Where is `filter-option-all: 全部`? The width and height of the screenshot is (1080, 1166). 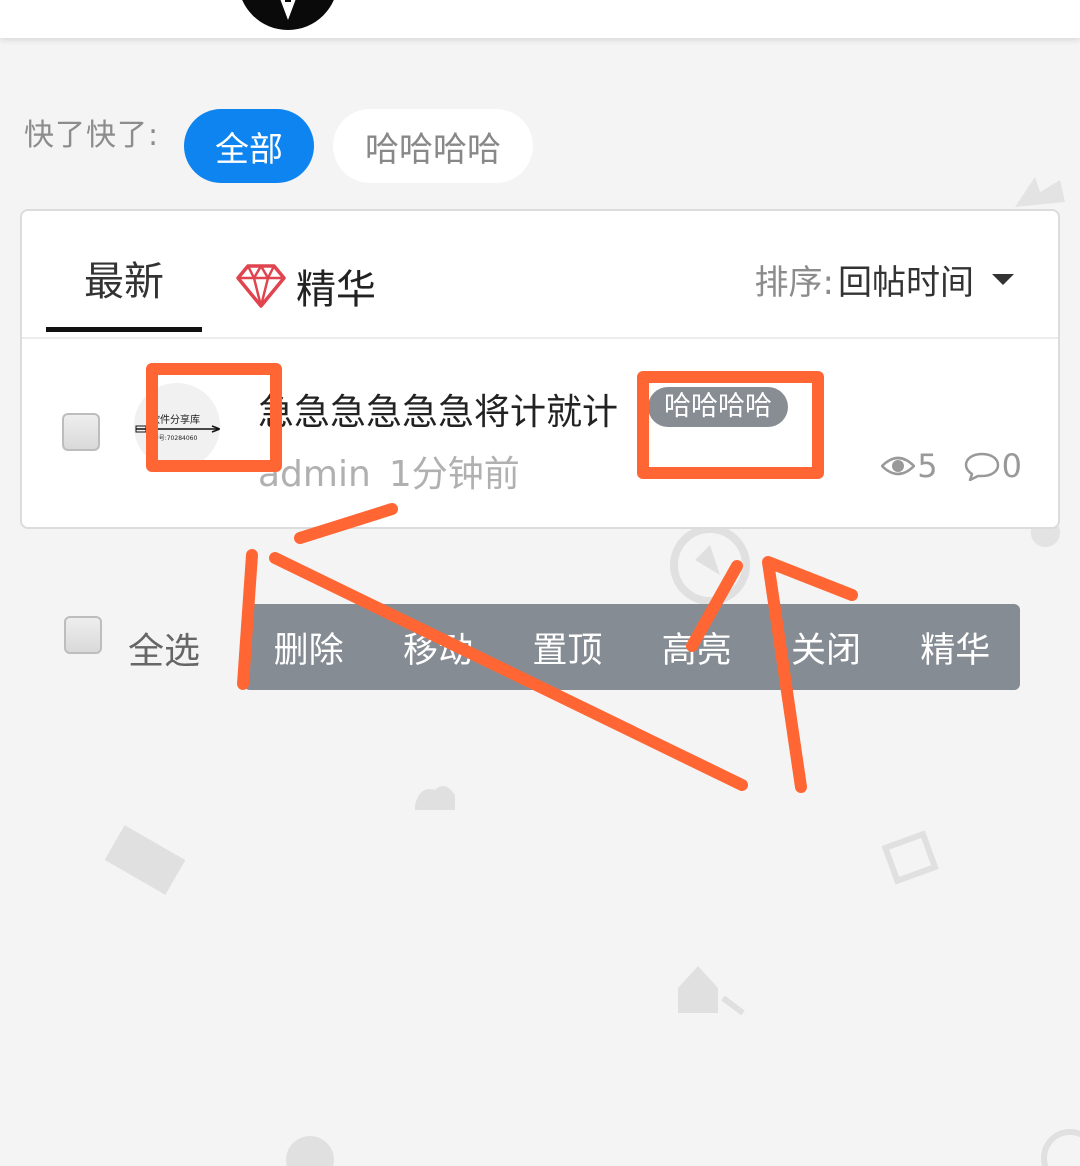 filter-option-all: 全部 is located at coordinates (249, 146).